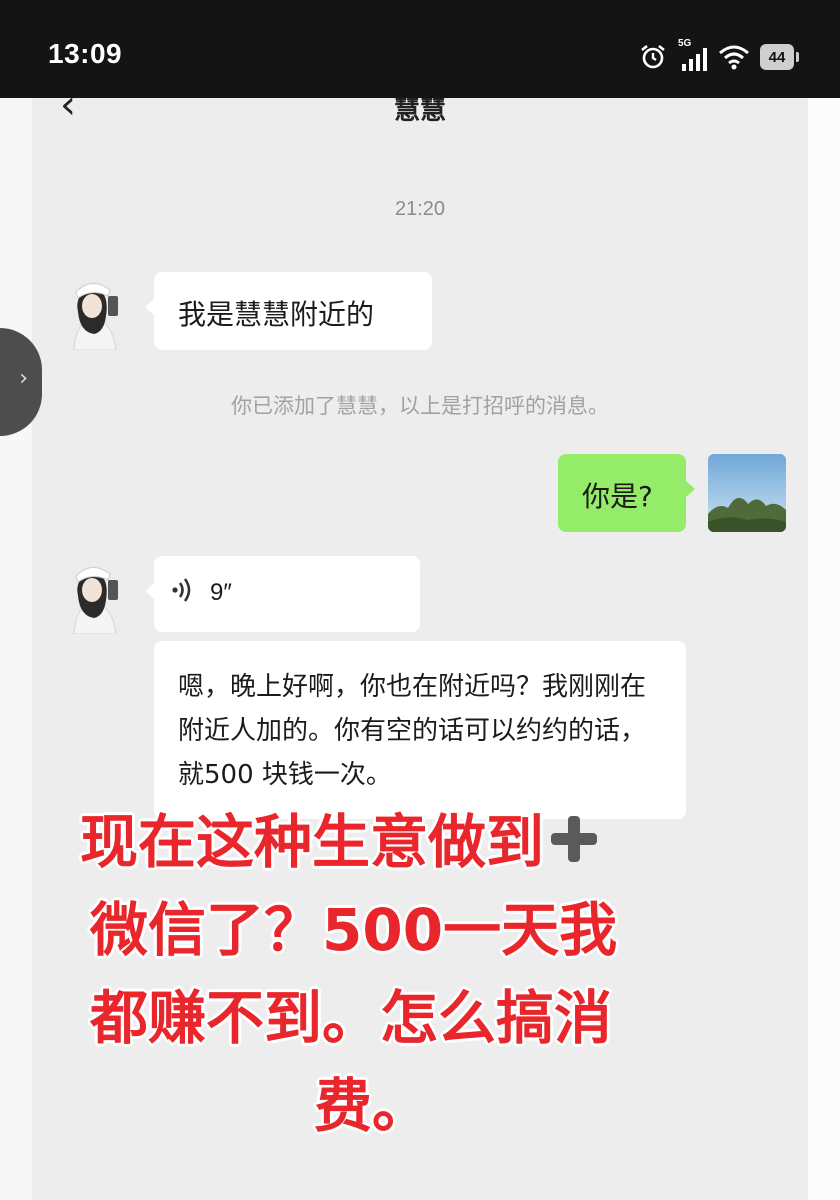  What do you see at coordinates (282, 594) in the screenshot?
I see `voice-message: 9″` at bounding box center [282, 594].